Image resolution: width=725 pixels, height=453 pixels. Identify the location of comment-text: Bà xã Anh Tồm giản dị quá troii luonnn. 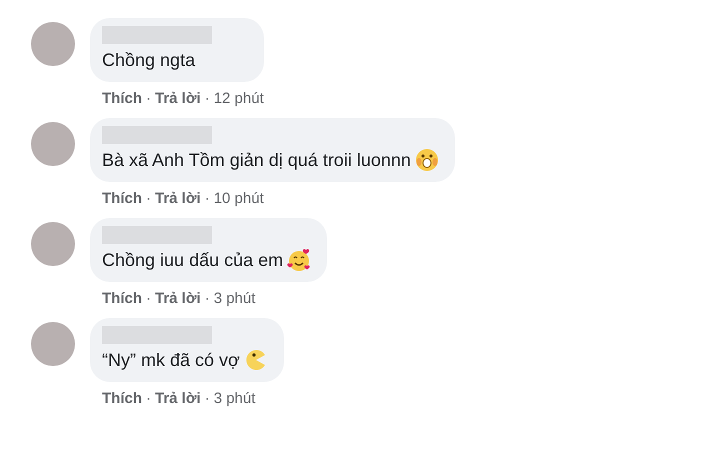
(256, 160).